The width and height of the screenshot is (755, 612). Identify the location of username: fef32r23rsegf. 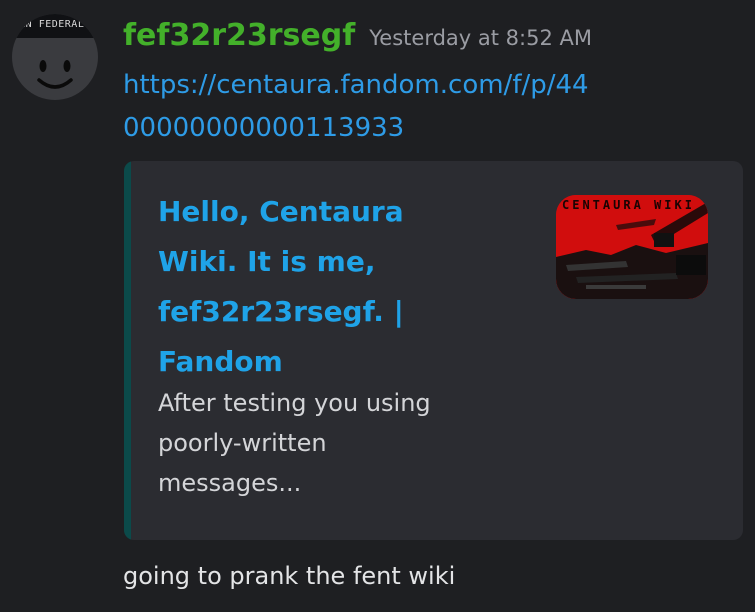
(239, 35).